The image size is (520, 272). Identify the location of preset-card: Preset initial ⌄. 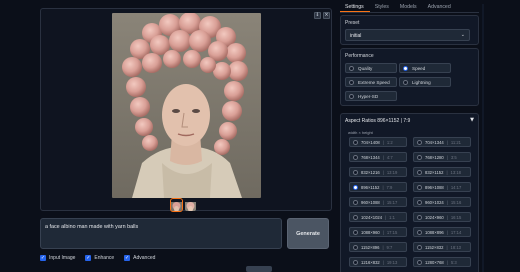
(409, 30).